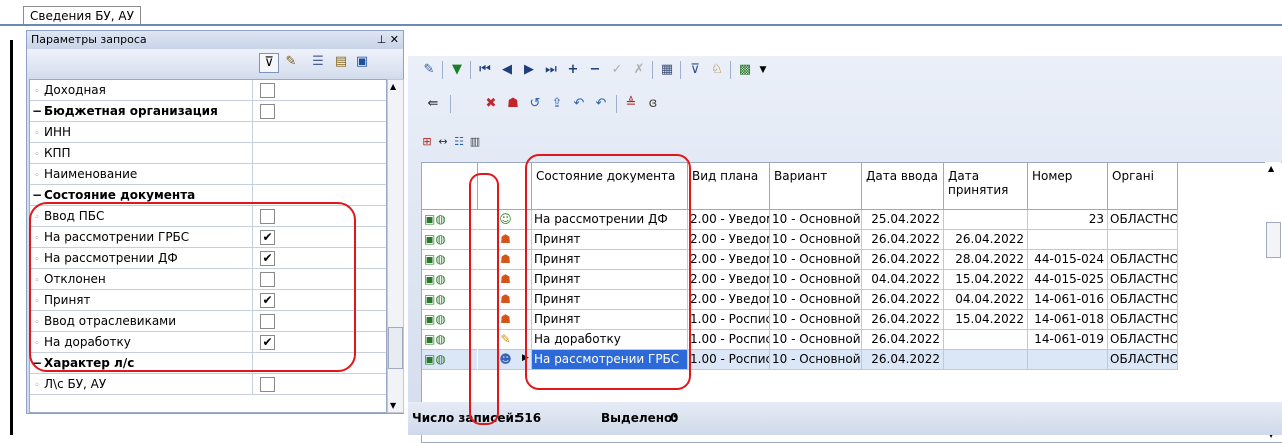  Describe the element at coordinates (386, 40) in the screenshot. I see `pin-close-icon: ⊥ ✕` at that location.